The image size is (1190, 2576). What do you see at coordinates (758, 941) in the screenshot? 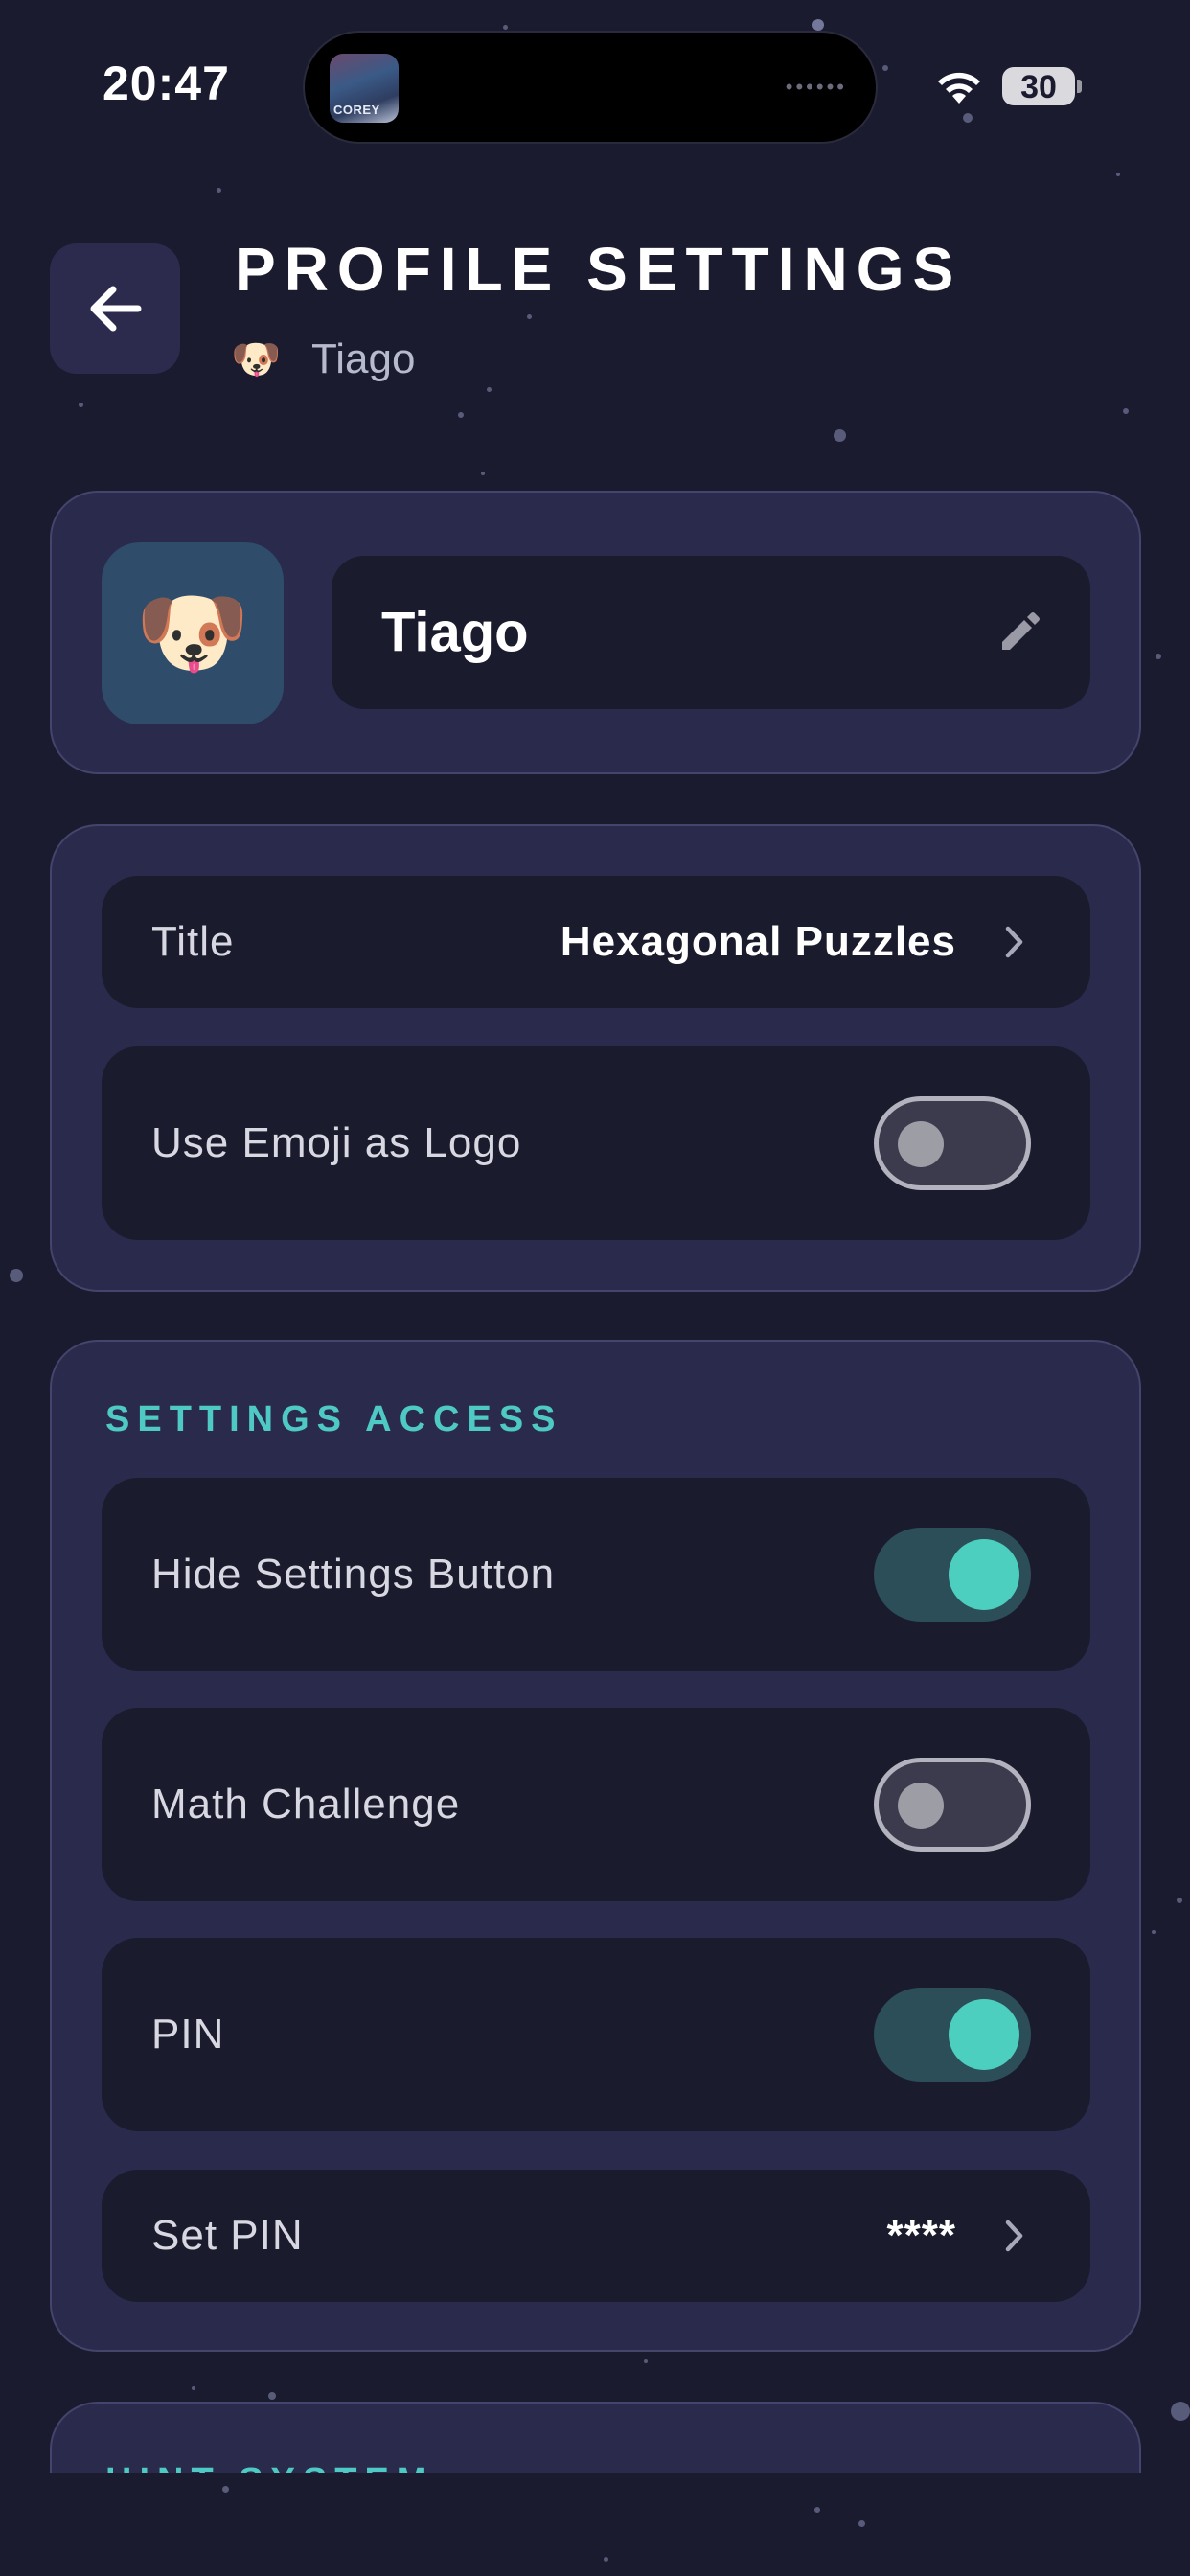
I see `title-value: Hexagonal Puzzles` at bounding box center [758, 941].